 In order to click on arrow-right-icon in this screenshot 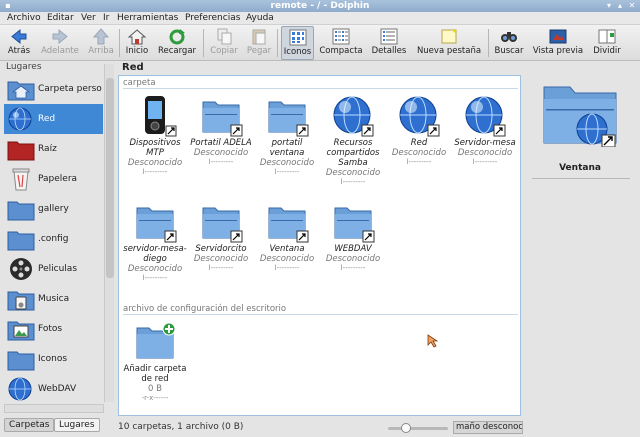, I will do `click(60, 36)`.